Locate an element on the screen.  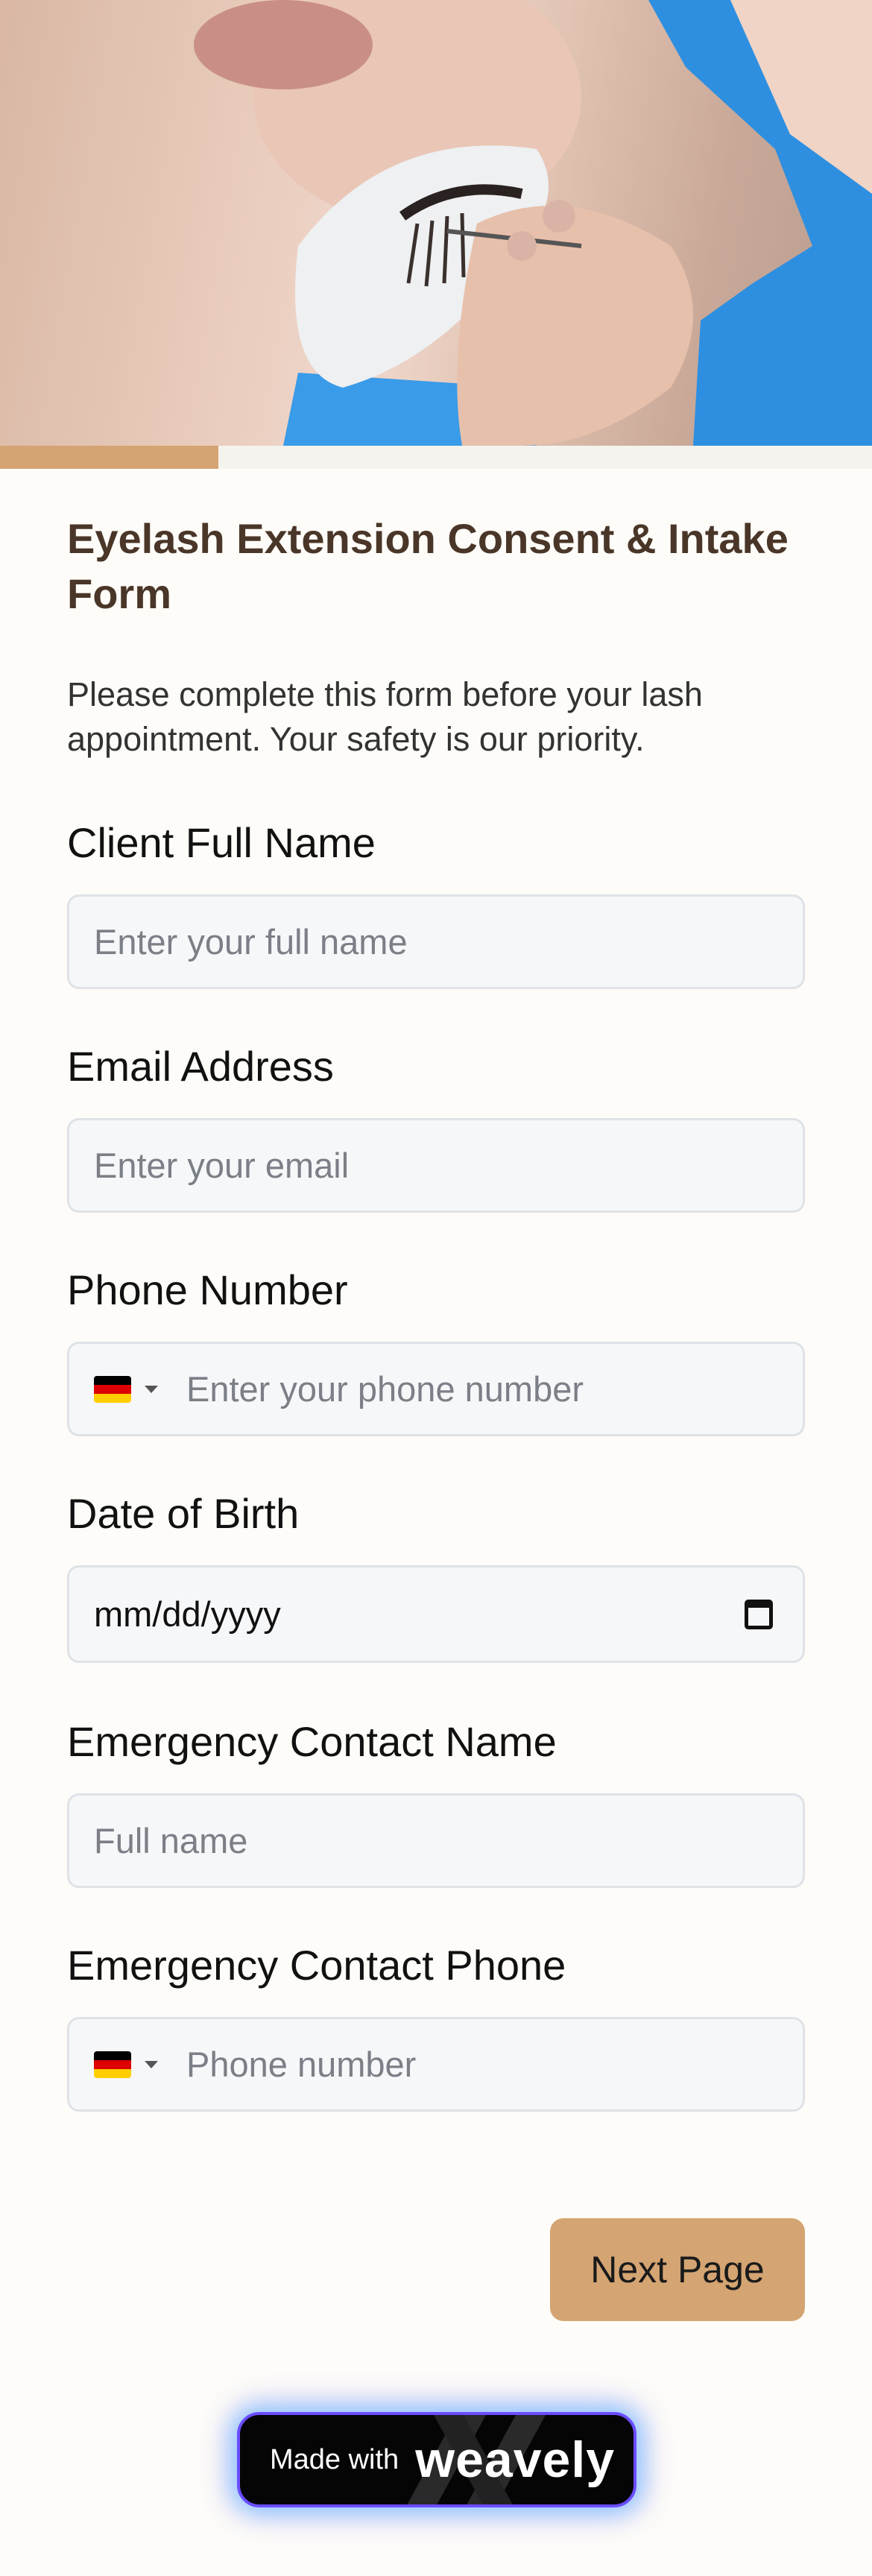
client-name-input: Enter your full name is located at coordinates (436, 941).